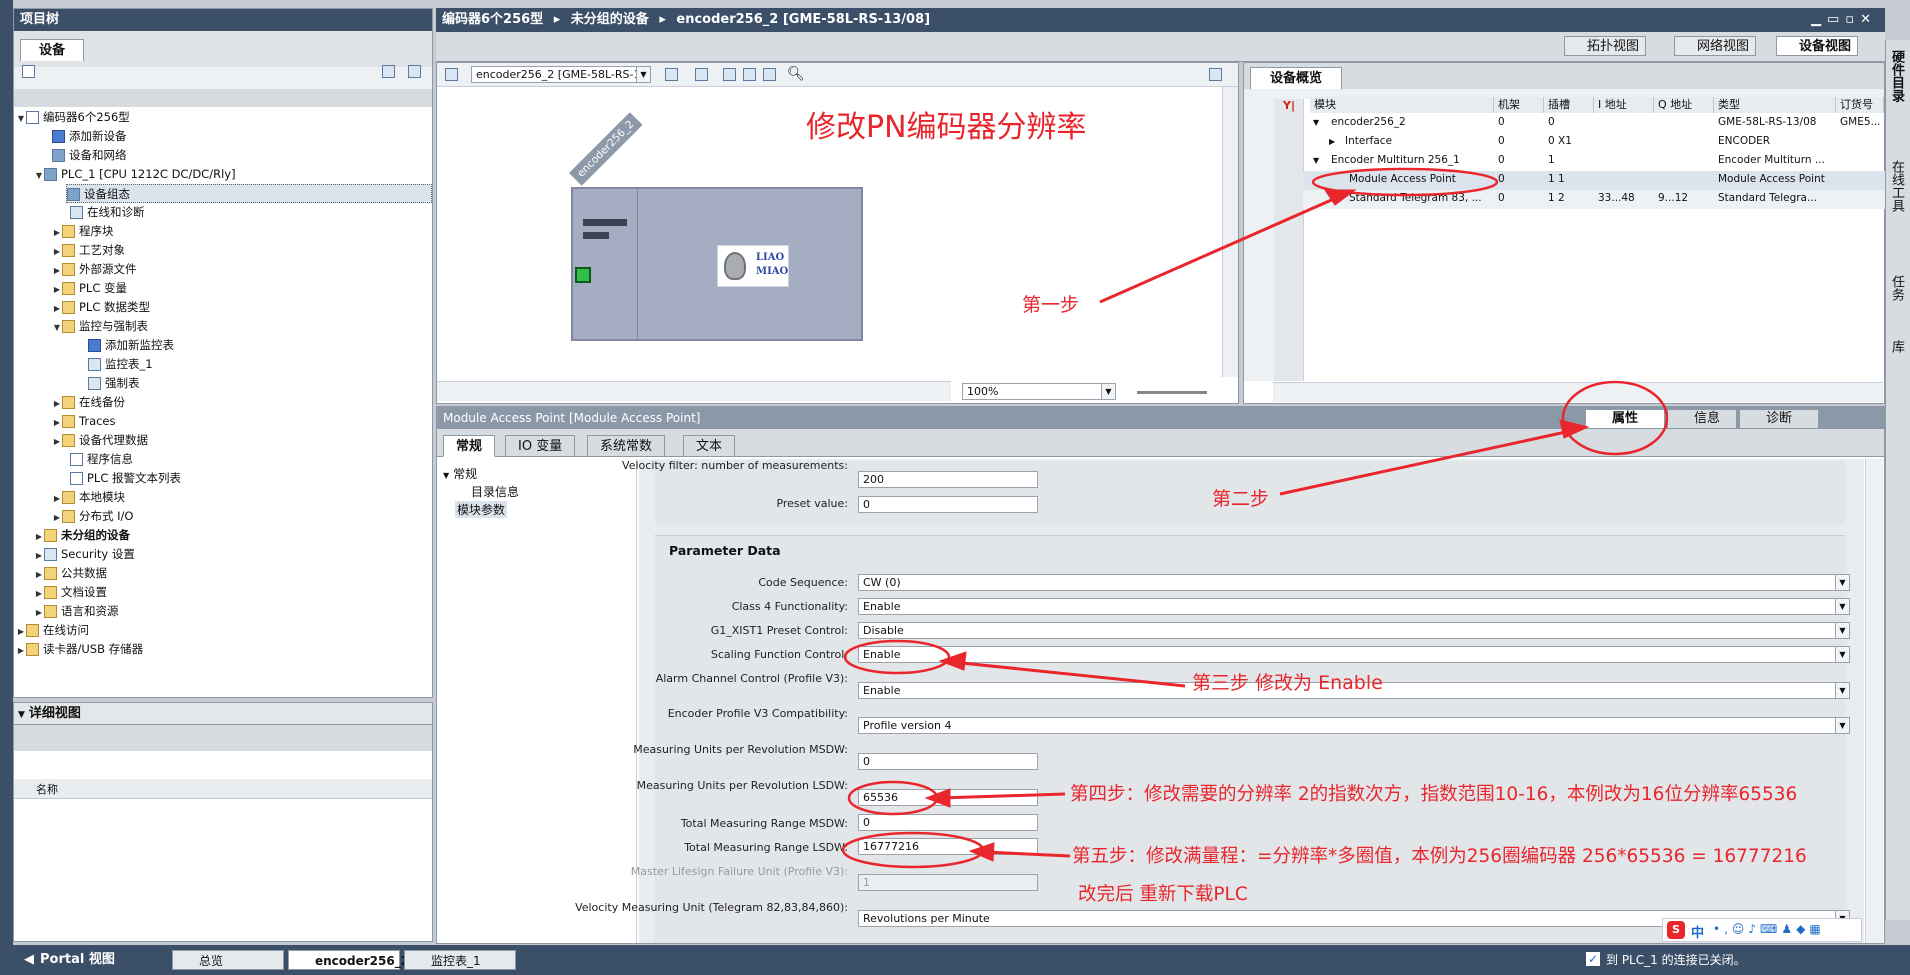 The height and width of the screenshot is (975, 1910). I want to click on highlight-tmr-lsdw, so click(913, 850).